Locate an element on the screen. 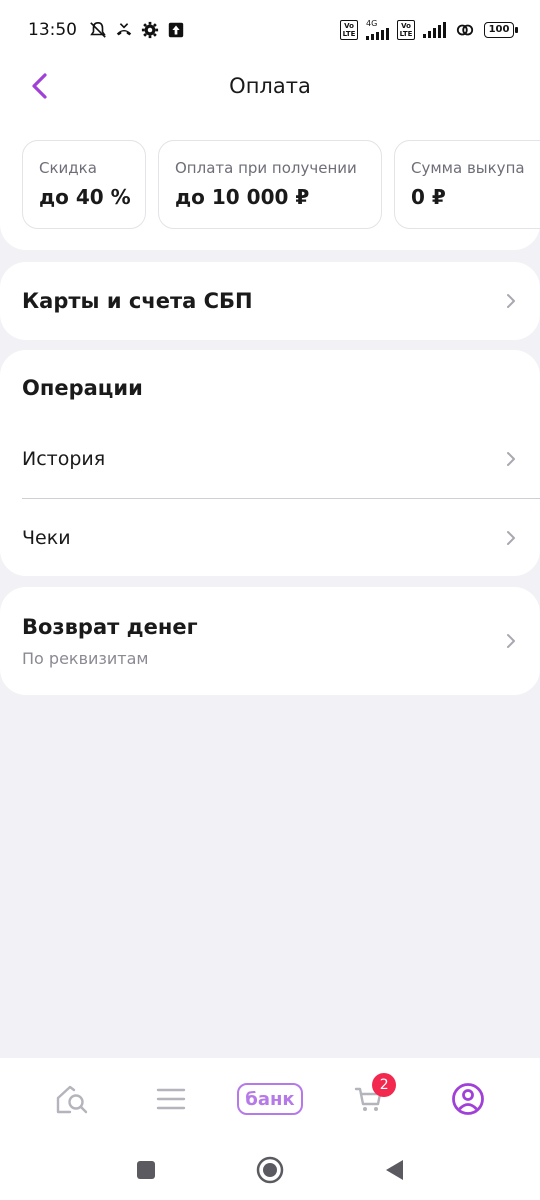 The height and width of the screenshot is (1200, 540). bank-pill: банк is located at coordinates (270, 1099).